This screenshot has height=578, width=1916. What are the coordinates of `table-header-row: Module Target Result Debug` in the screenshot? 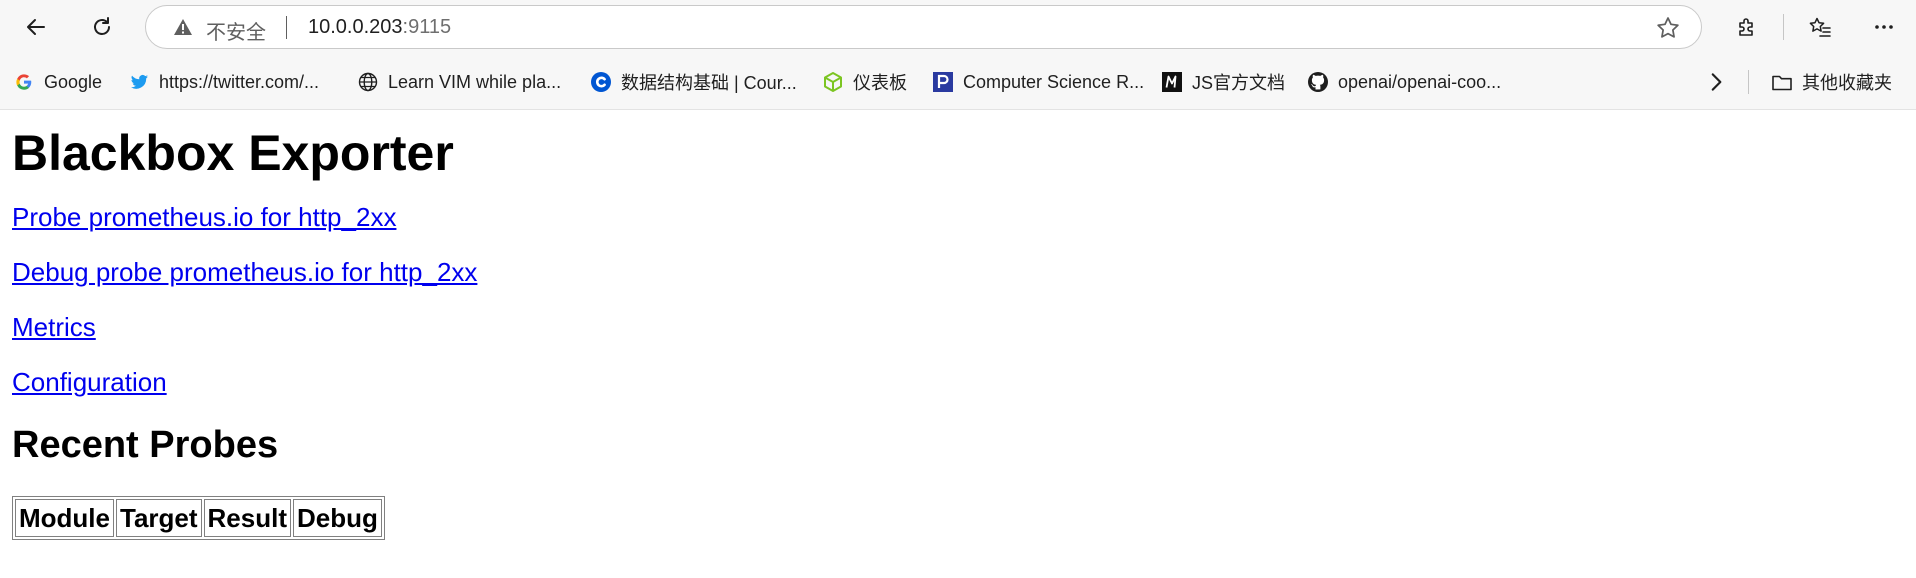 It's located at (198, 518).